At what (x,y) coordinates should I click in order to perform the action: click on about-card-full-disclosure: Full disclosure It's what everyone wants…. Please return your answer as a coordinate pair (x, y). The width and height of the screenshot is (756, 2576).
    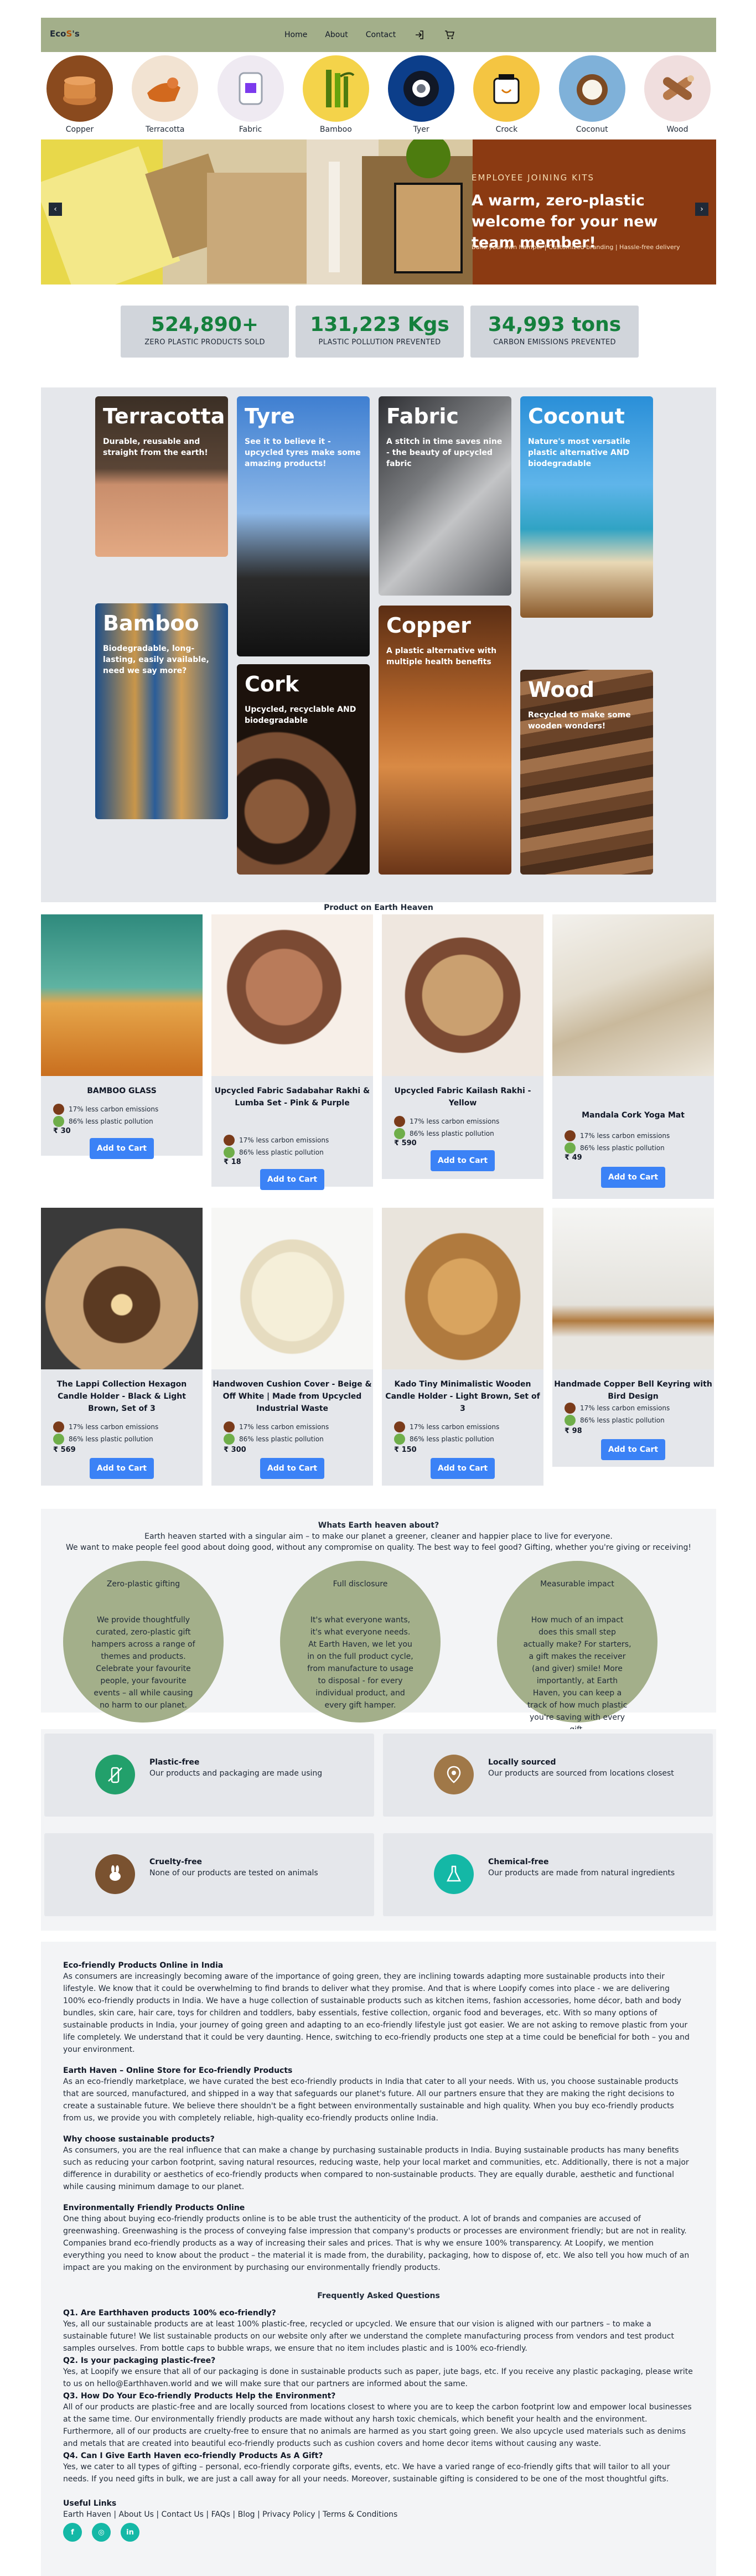
    Looking at the image, I should click on (360, 1641).